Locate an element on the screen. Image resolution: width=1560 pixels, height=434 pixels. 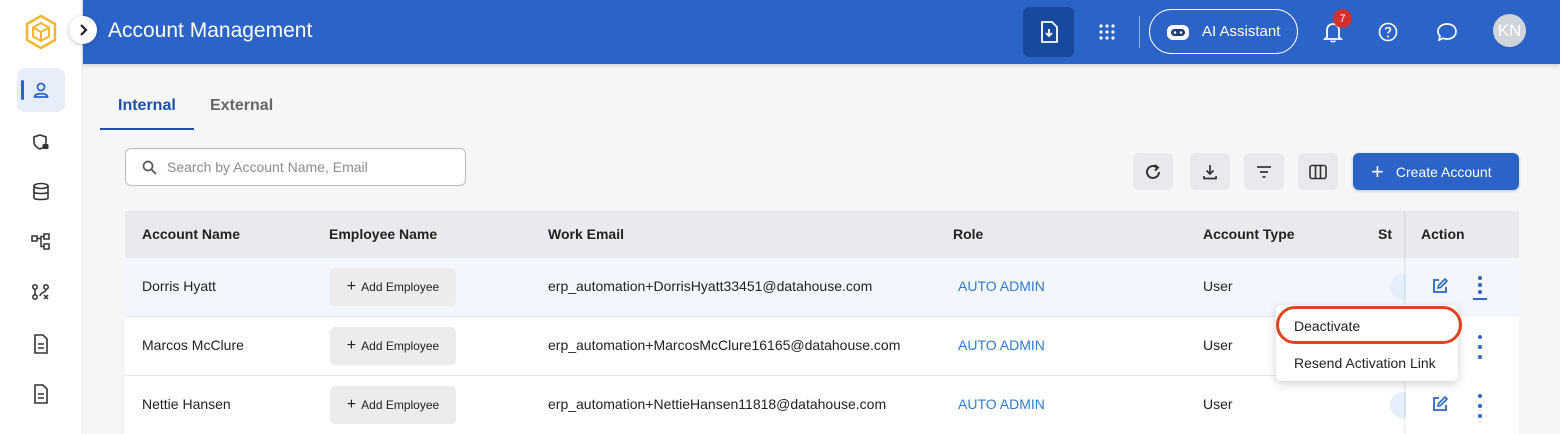
help-button is located at coordinates (1388, 32).